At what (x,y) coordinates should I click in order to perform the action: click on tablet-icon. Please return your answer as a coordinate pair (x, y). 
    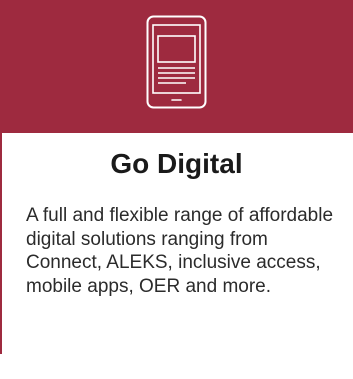
    Looking at the image, I should click on (176, 62).